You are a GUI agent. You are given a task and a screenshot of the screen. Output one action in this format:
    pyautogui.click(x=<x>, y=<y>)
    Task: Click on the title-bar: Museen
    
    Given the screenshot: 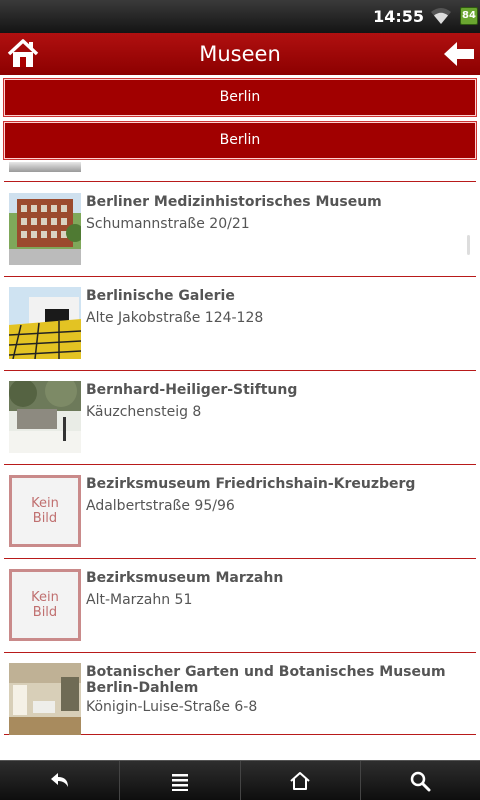 What is the action you would take?
    pyautogui.click(x=240, y=54)
    